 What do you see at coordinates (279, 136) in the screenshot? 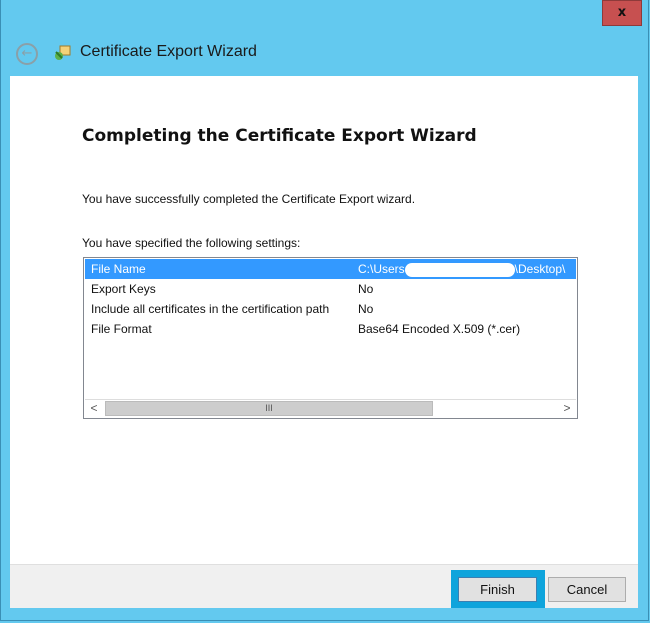
I see `page-heading: Completing the Certificate Export Wizard` at bounding box center [279, 136].